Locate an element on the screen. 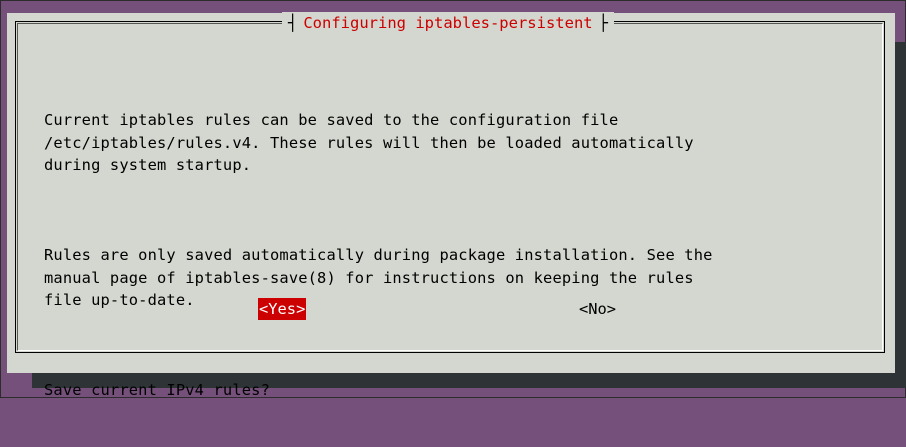 The width and height of the screenshot is (906, 447). dialog-buttons: <Yes> <No> is located at coordinates (453, 309).